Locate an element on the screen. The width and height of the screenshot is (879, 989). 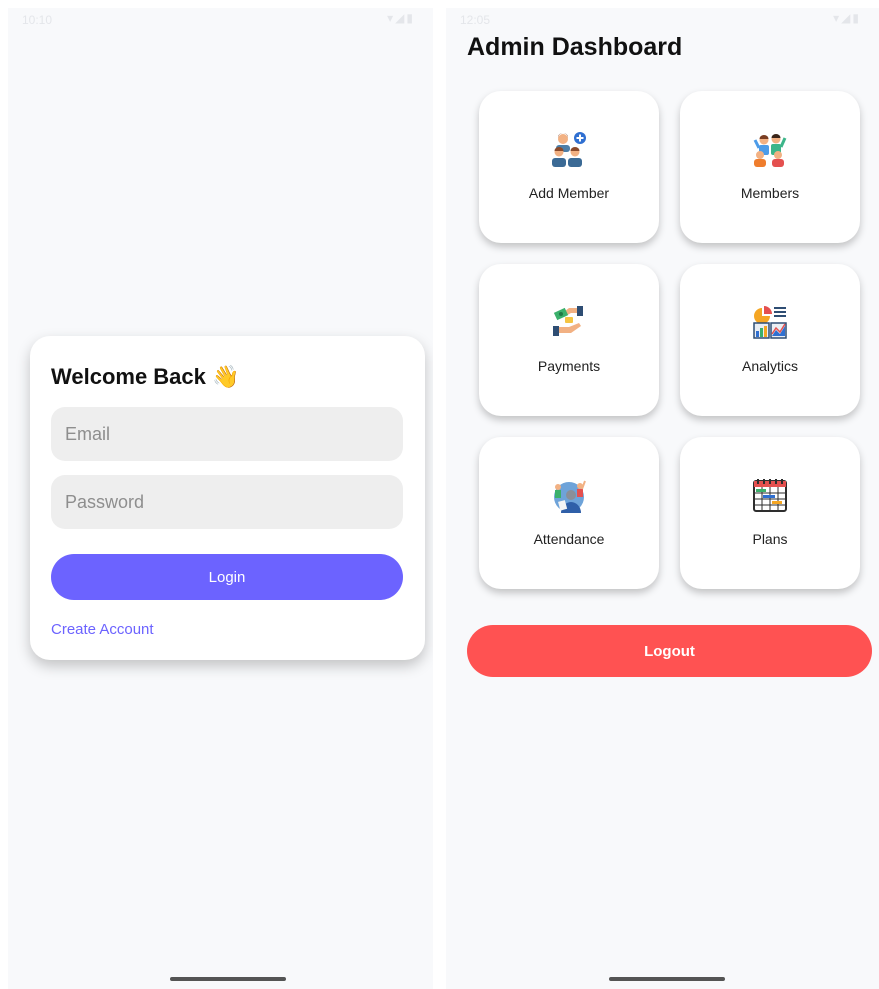
tile-label: Members is located at coordinates (770, 193).